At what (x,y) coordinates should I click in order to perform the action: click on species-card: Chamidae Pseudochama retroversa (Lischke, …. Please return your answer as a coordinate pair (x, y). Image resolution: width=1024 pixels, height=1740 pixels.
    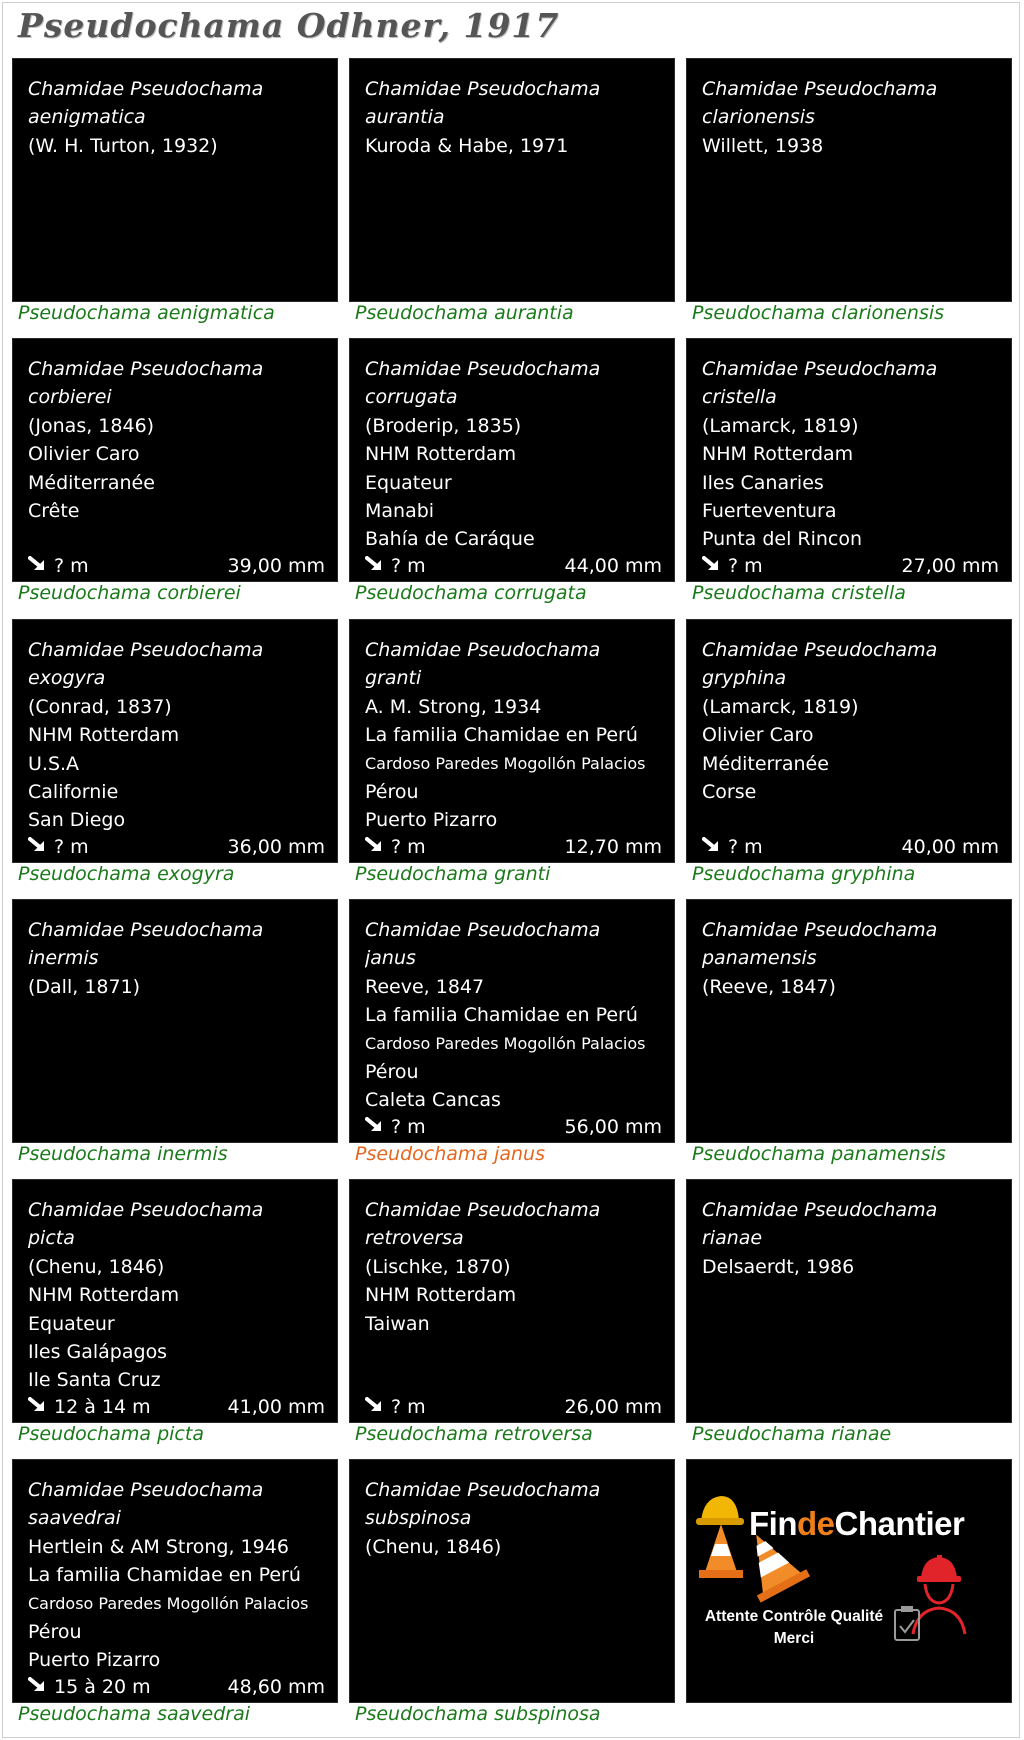
    Looking at the image, I should click on (512, 1301).